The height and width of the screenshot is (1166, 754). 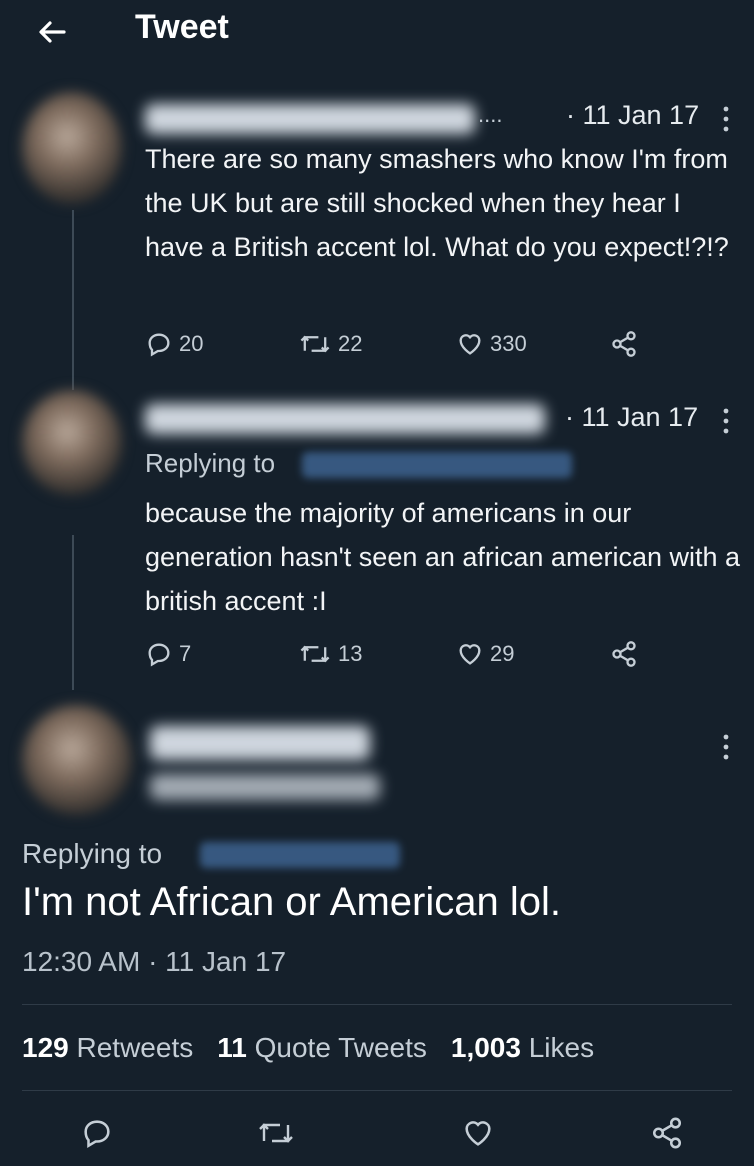 I want to click on reply-button: 7, so click(x=168, y=654).